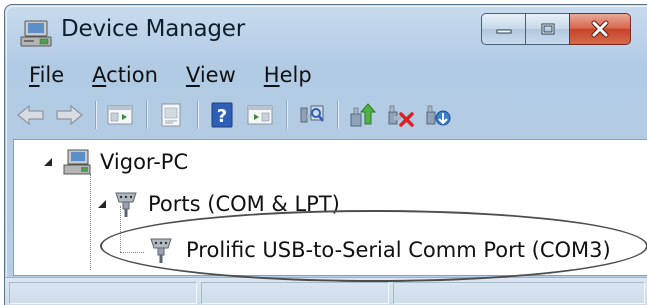 Image resolution: width=647 pixels, height=305 pixels. I want to click on maximize-button, so click(547, 29).